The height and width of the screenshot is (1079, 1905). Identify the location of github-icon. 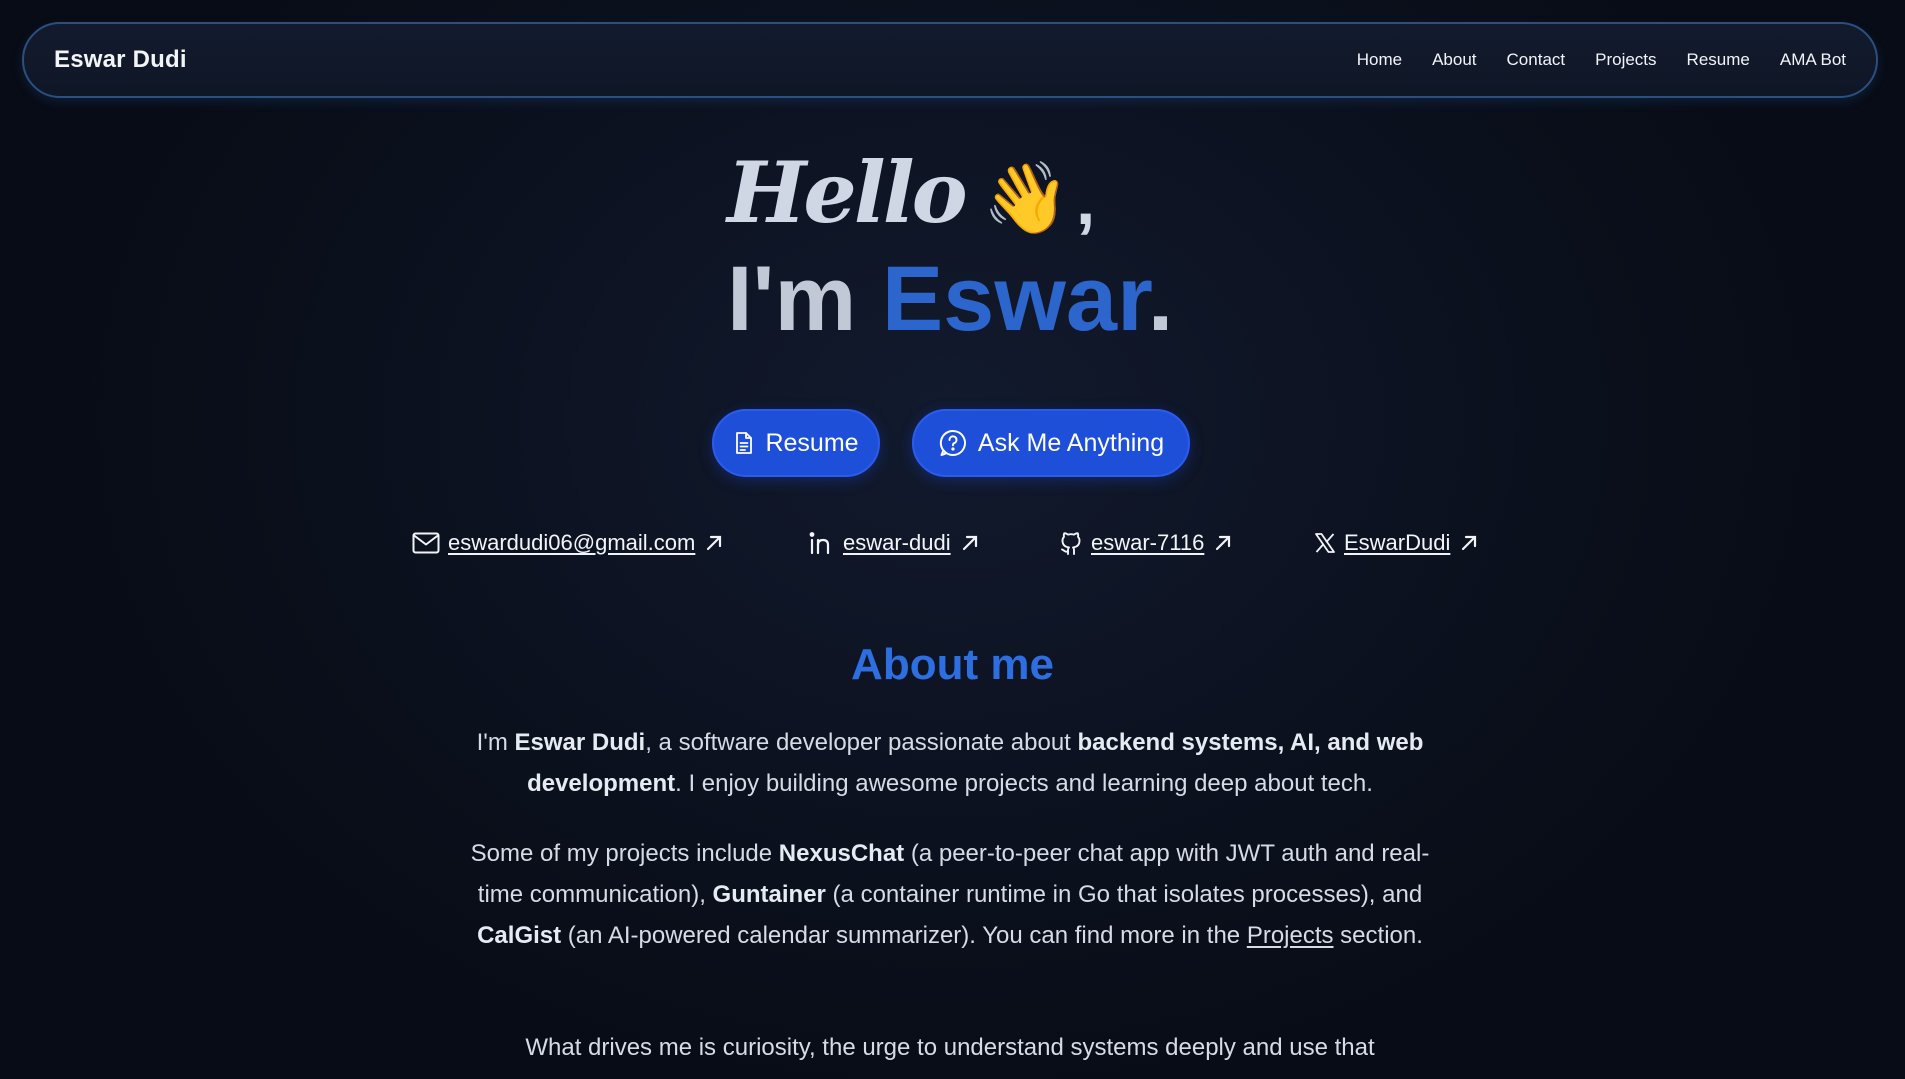
(1071, 543).